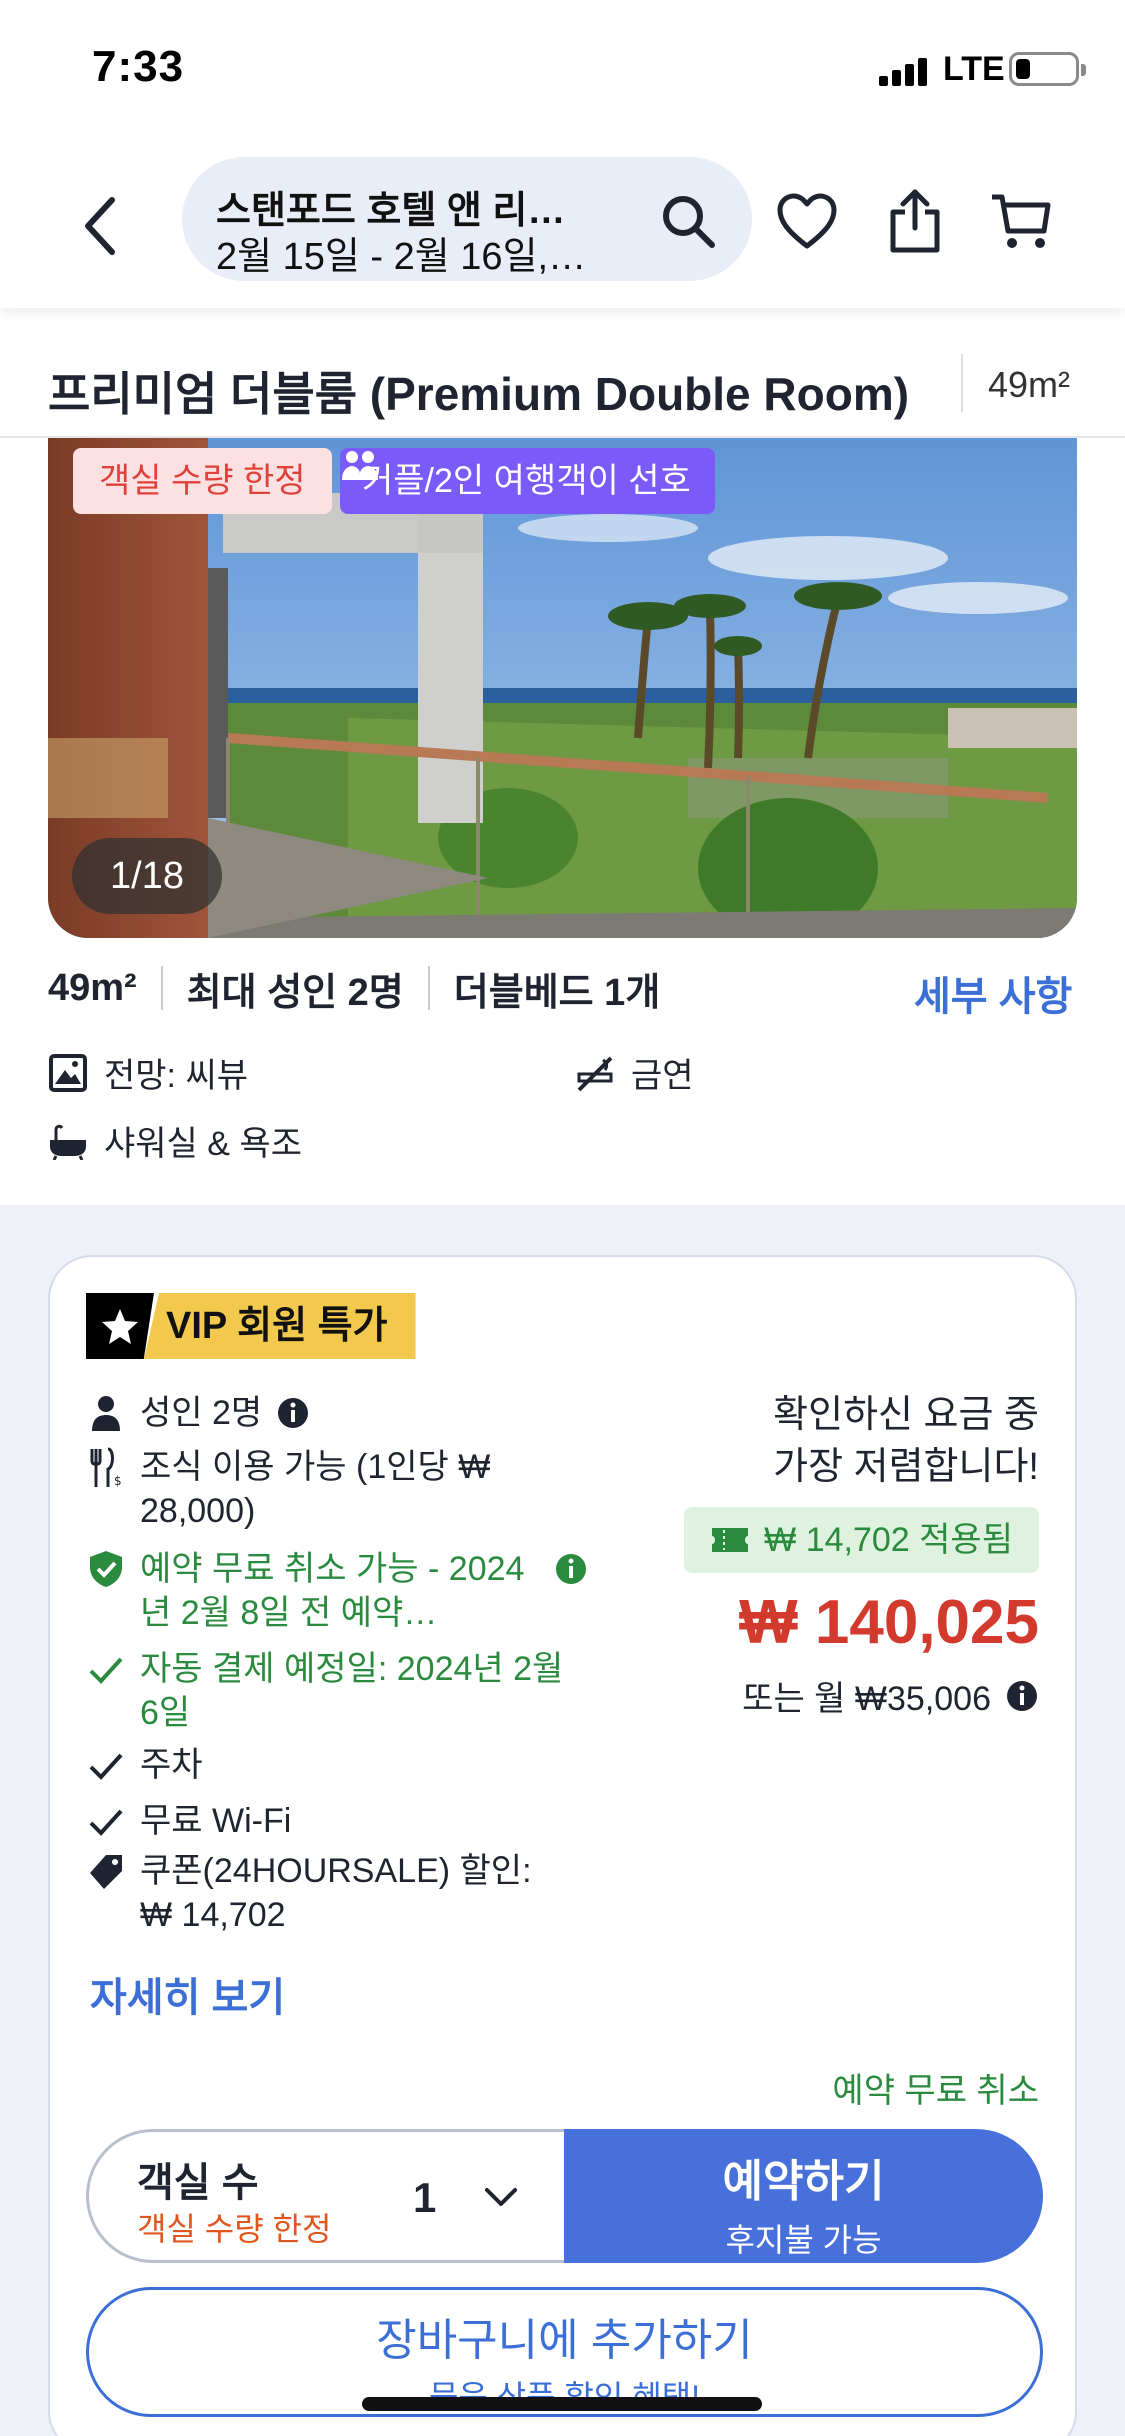 The height and width of the screenshot is (2436, 1125). I want to click on feature-coupon-label: 쿠폰(24HOURSALE) 할인: ₩ 14,702, so click(336, 1893).